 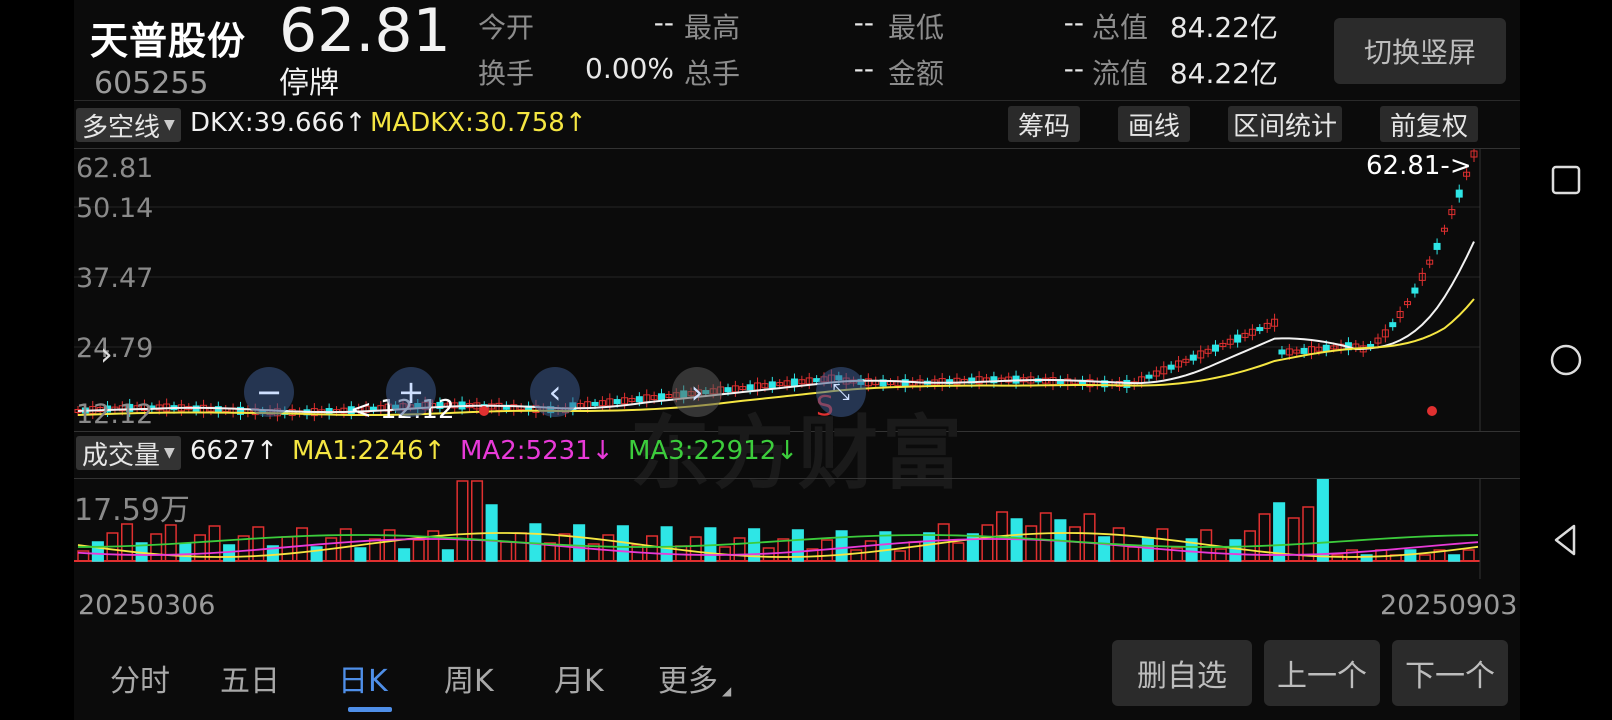 I want to click on circle-icon, so click(x=1566, y=360).